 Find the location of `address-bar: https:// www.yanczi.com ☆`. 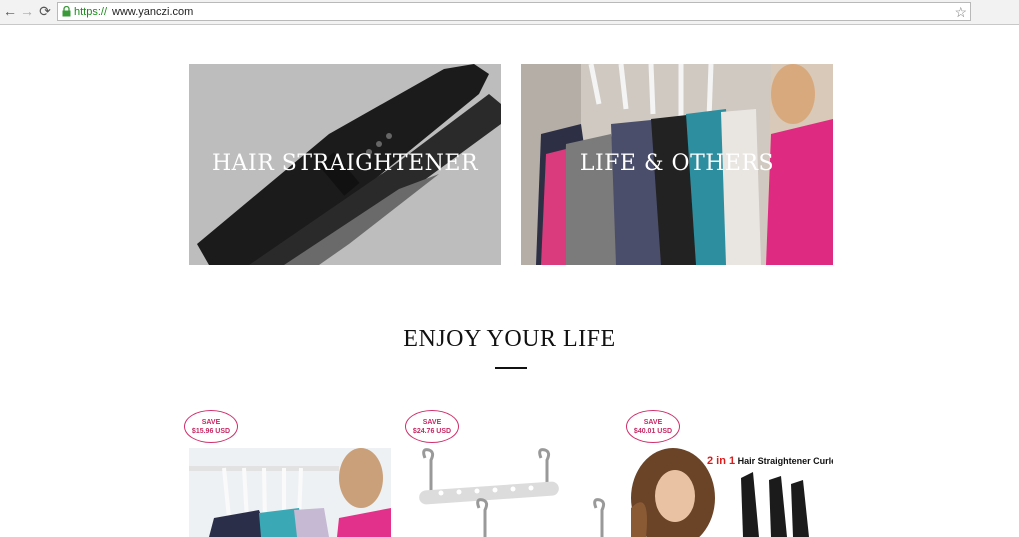

address-bar: https:// www.yanczi.com ☆ is located at coordinates (514, 11).